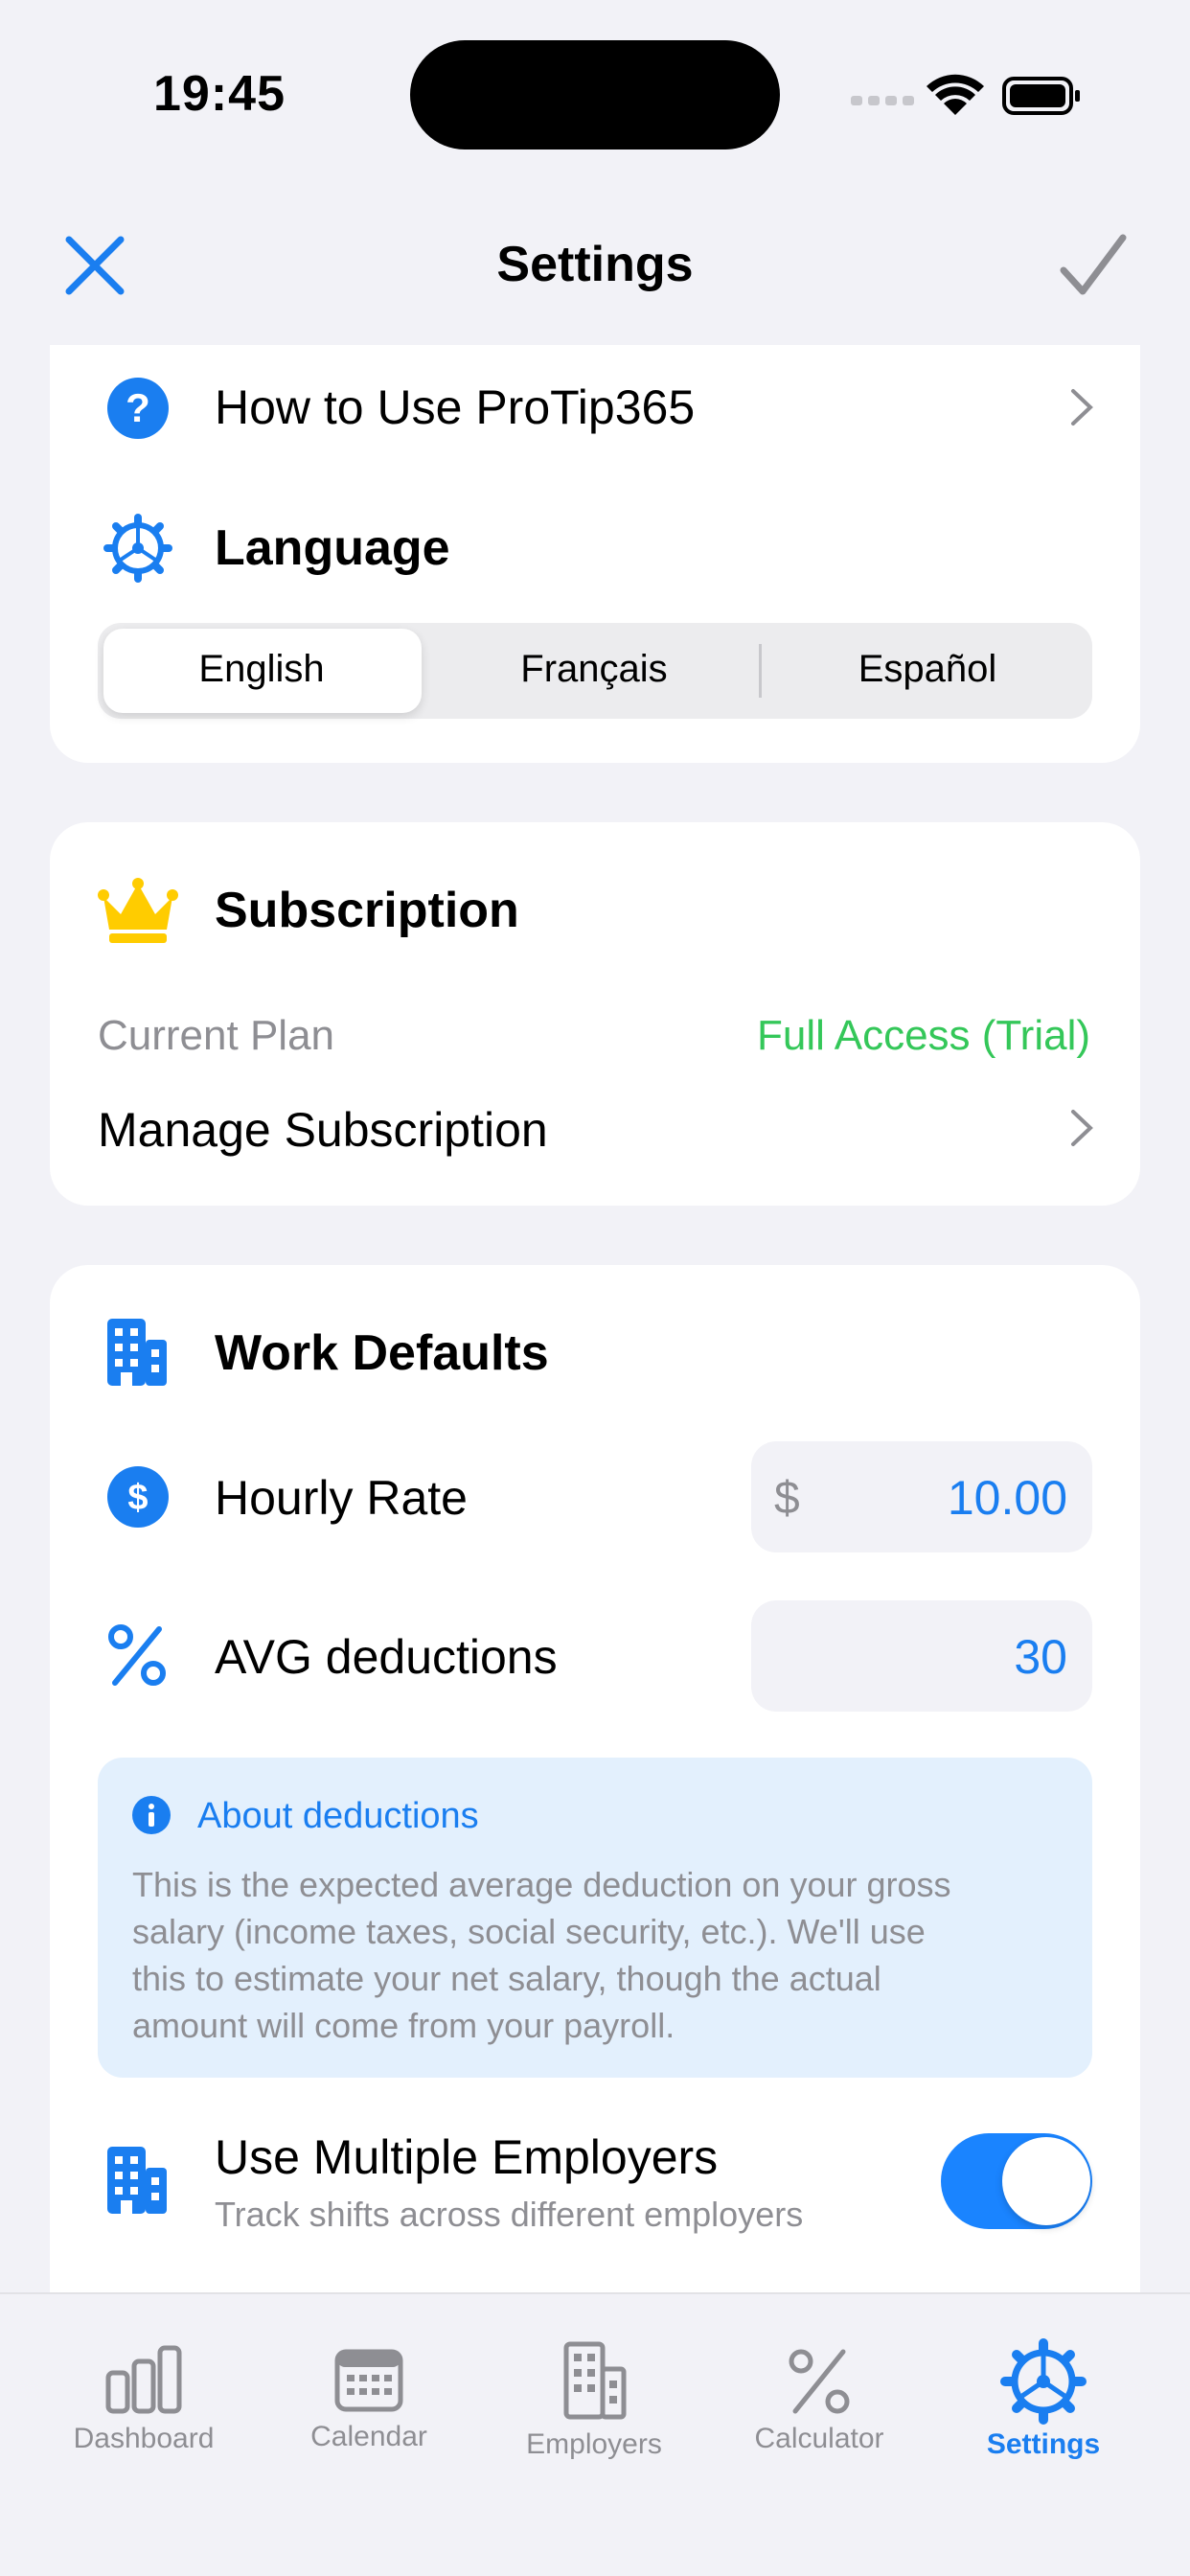 The width and height of the screenshot is (1190, 2576). I want to click on language-option-espanol: Español, so click(928, 669).